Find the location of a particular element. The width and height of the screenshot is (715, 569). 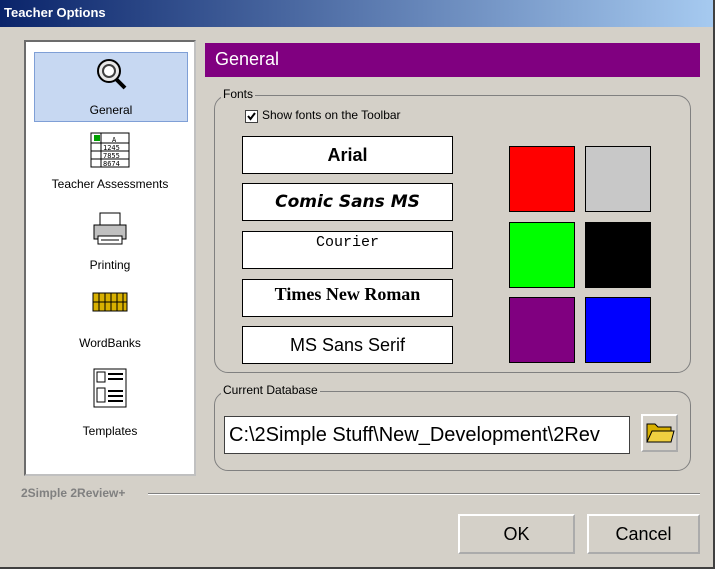

database-group-label: Current Database is located at coordinates (270, 390).